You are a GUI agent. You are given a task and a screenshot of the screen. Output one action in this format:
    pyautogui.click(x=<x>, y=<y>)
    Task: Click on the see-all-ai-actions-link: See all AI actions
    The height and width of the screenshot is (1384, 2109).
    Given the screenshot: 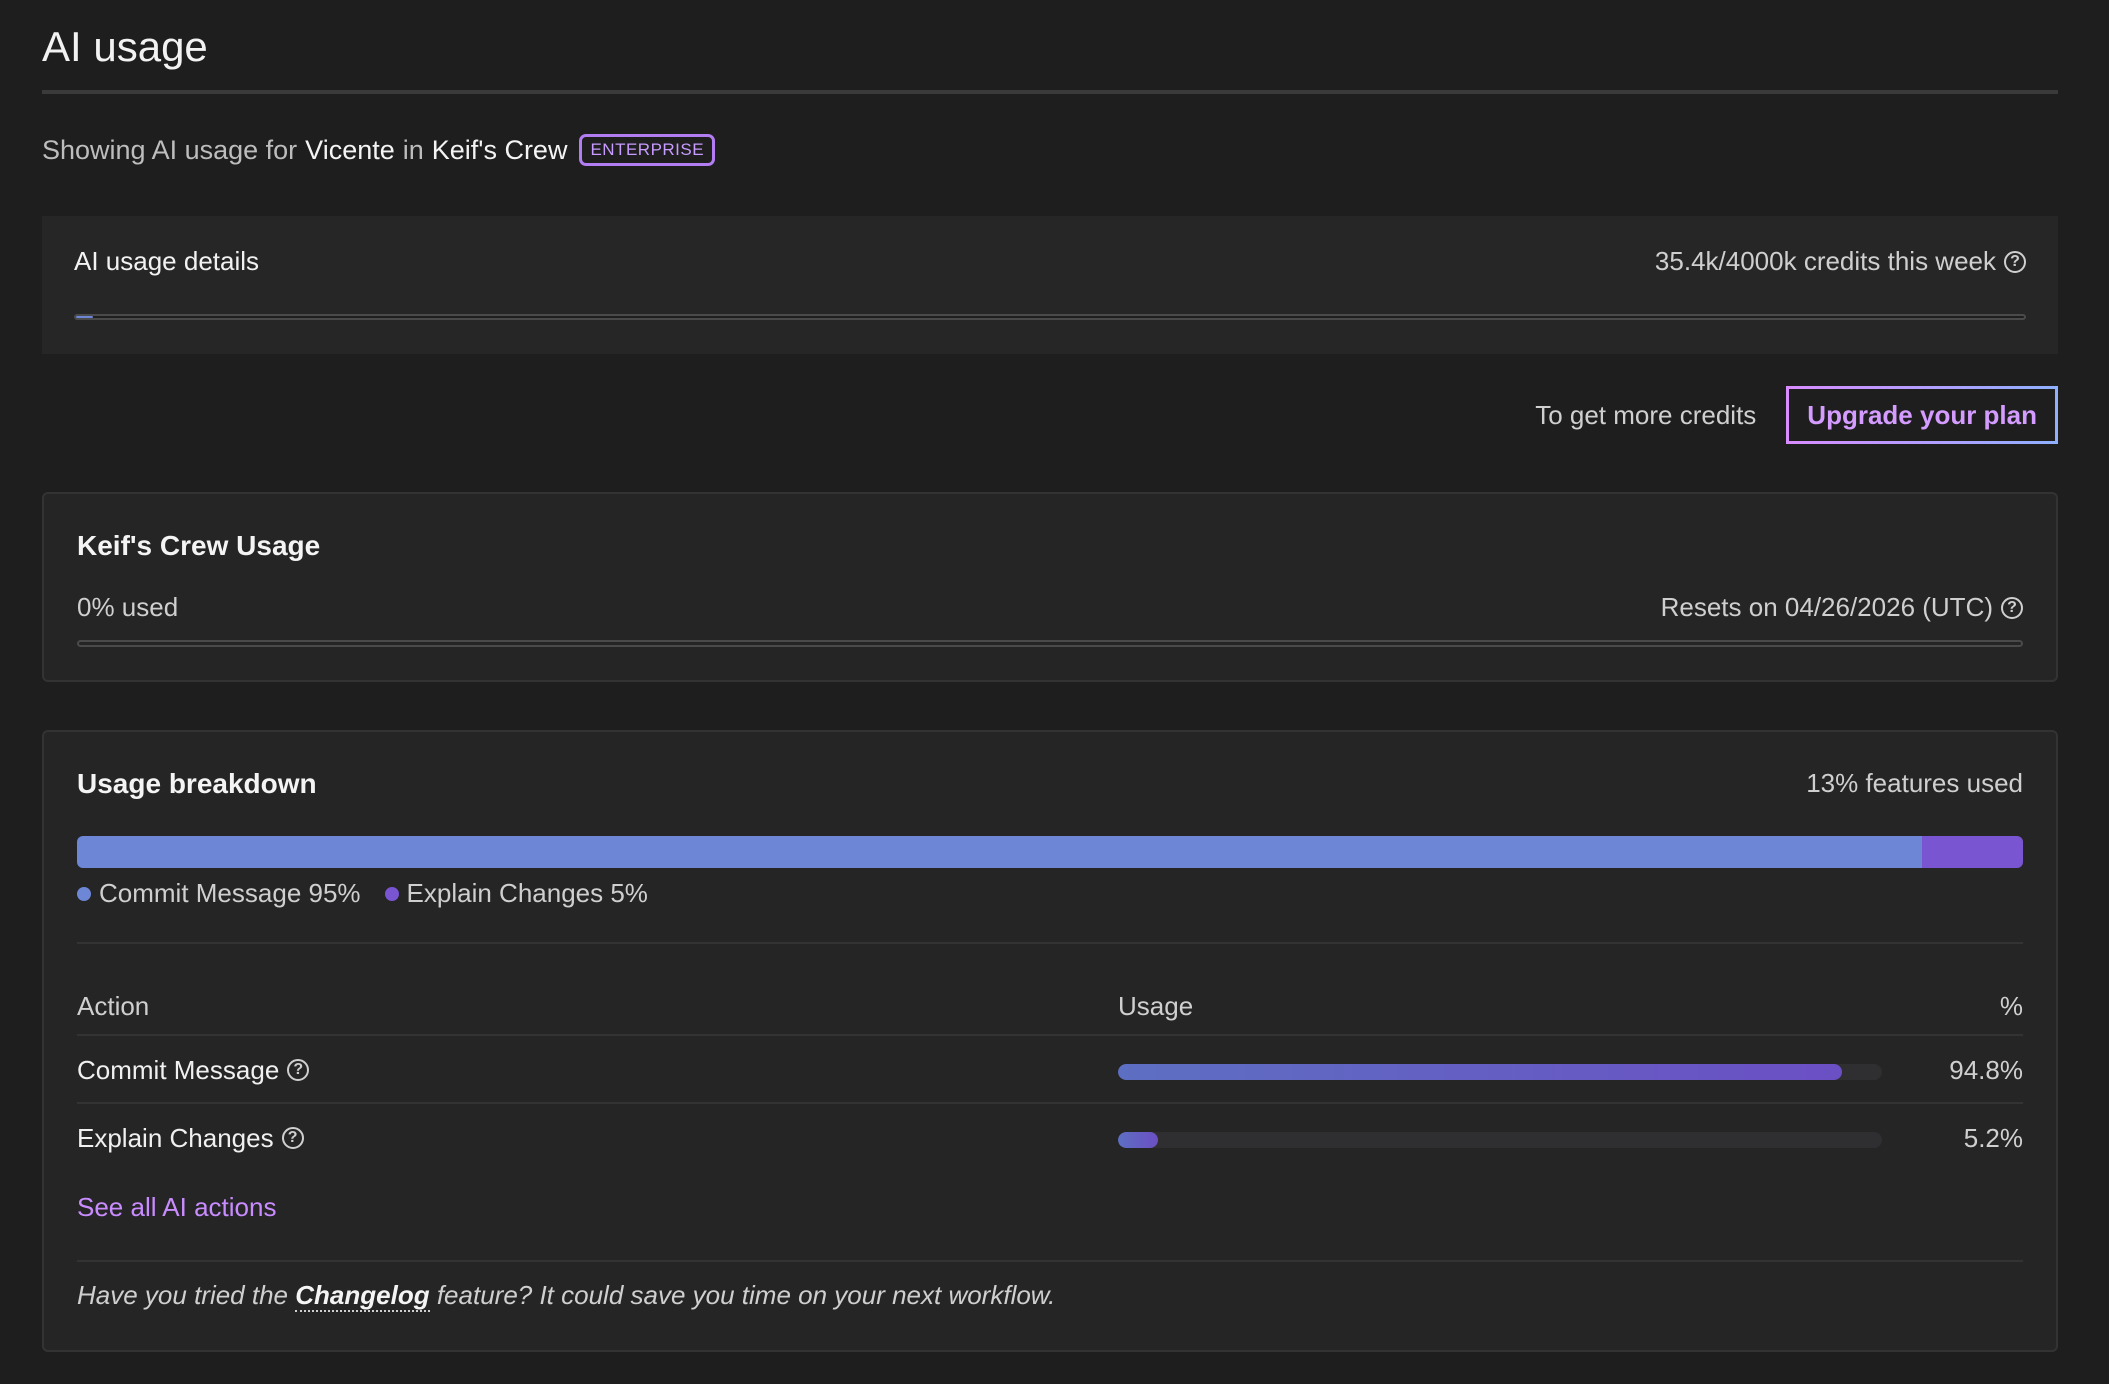 What is the action you would take?
    pyautogui.click(x=176, y=1207)
    